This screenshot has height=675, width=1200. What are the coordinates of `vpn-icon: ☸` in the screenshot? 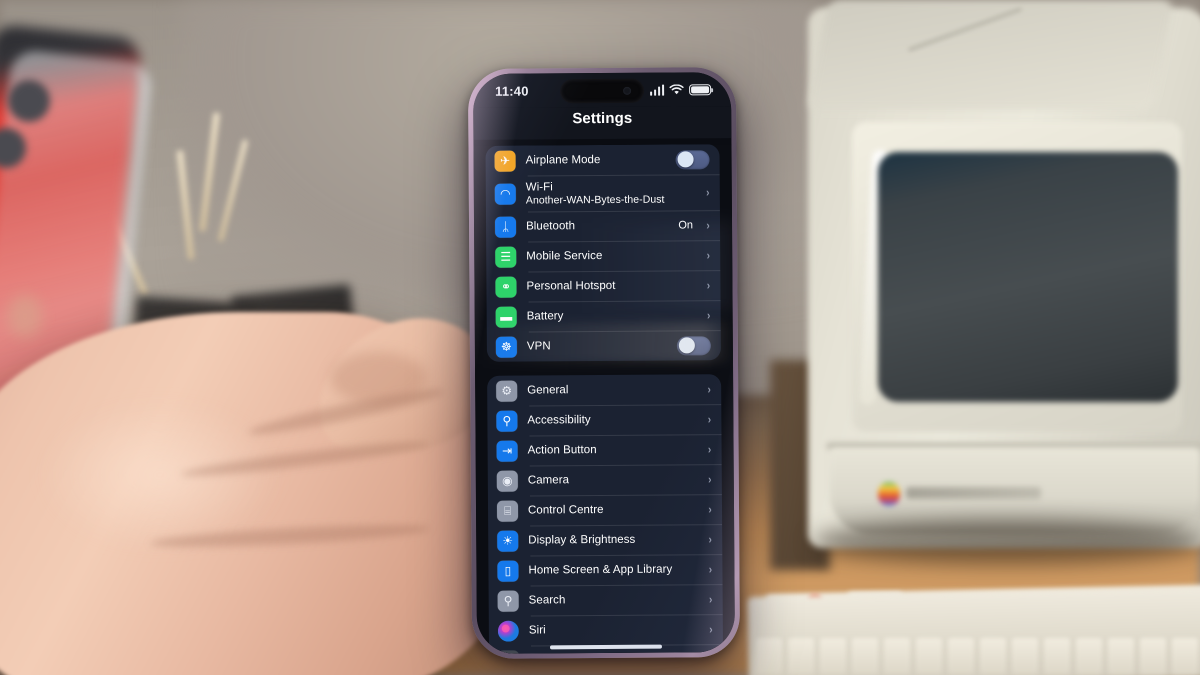 It's located at (506, 347).